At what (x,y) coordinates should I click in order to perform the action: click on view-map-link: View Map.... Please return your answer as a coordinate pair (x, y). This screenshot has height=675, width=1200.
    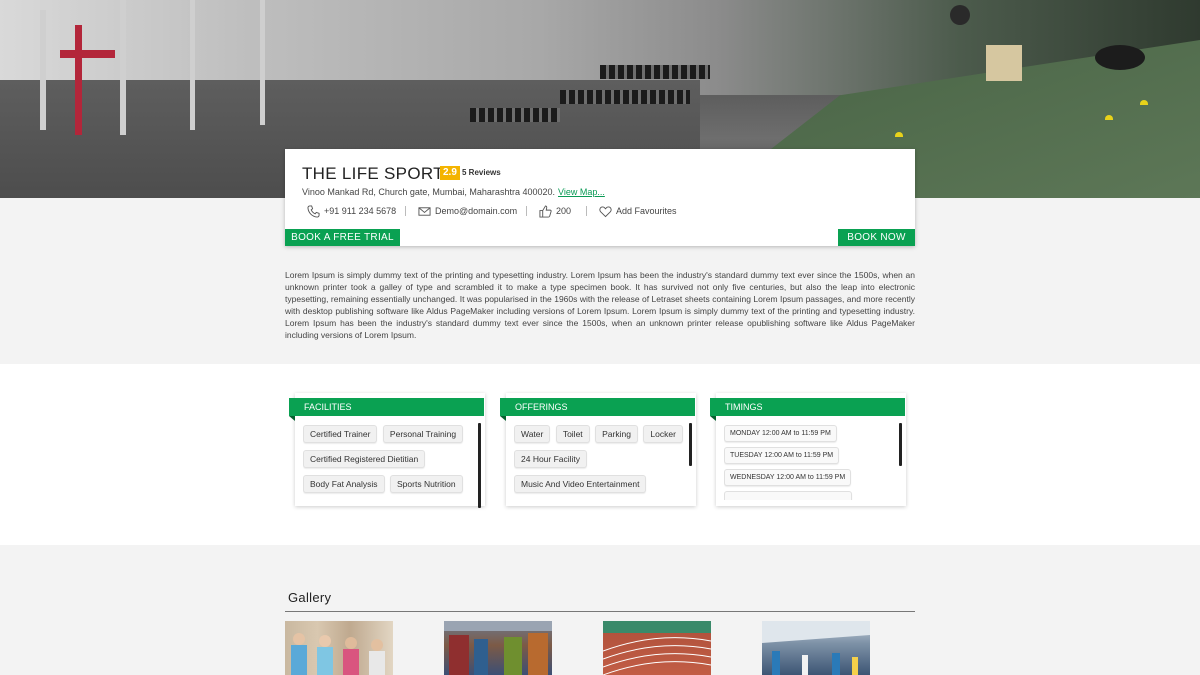
    Looking at the image, I should click on (581, 192).